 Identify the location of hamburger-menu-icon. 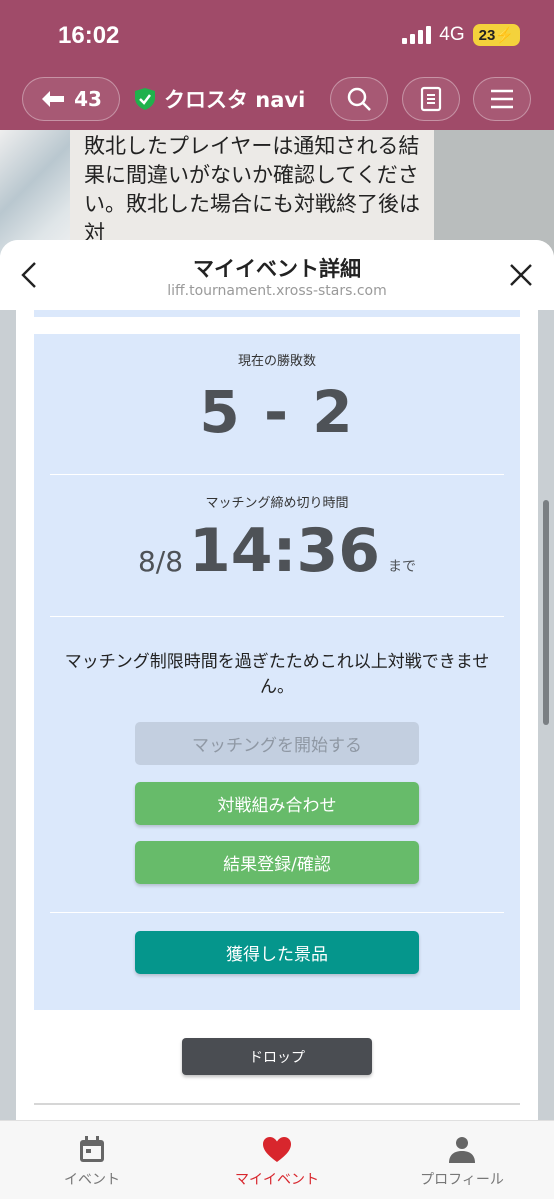
(502, 99).